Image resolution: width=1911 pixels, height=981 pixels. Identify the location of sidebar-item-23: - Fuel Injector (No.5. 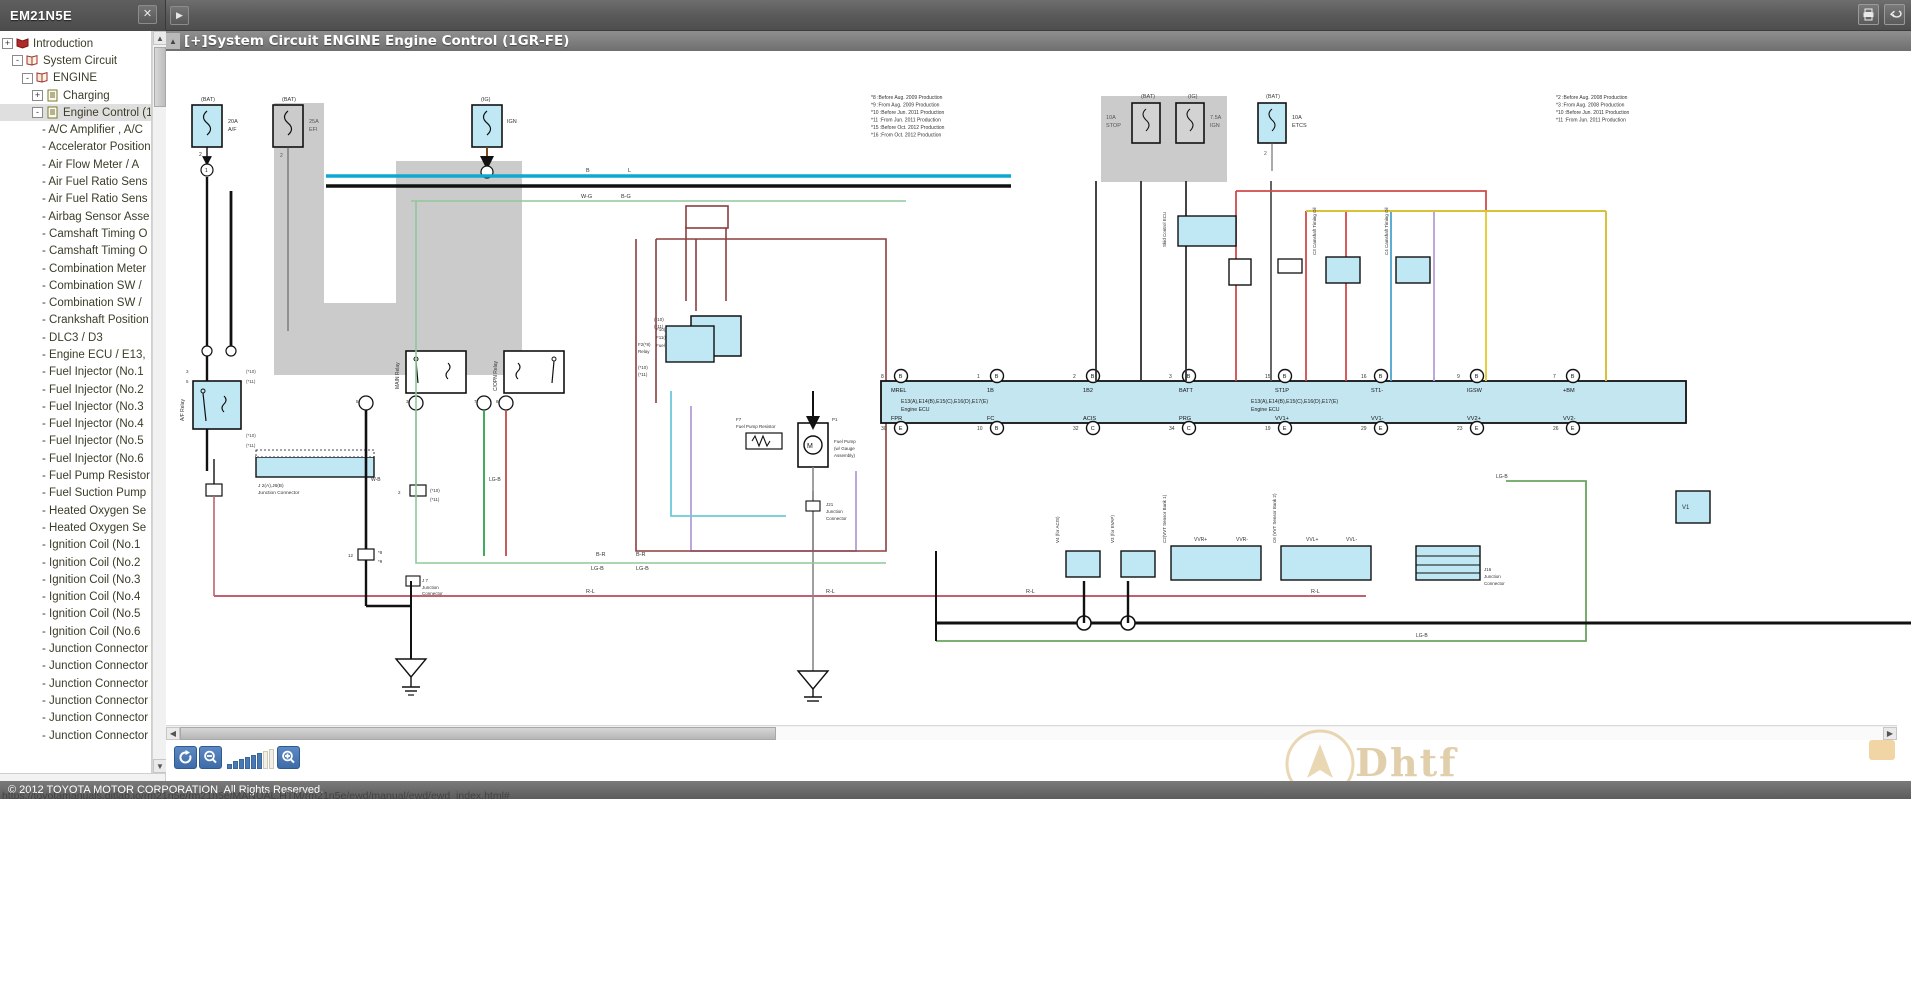
(75, 441).